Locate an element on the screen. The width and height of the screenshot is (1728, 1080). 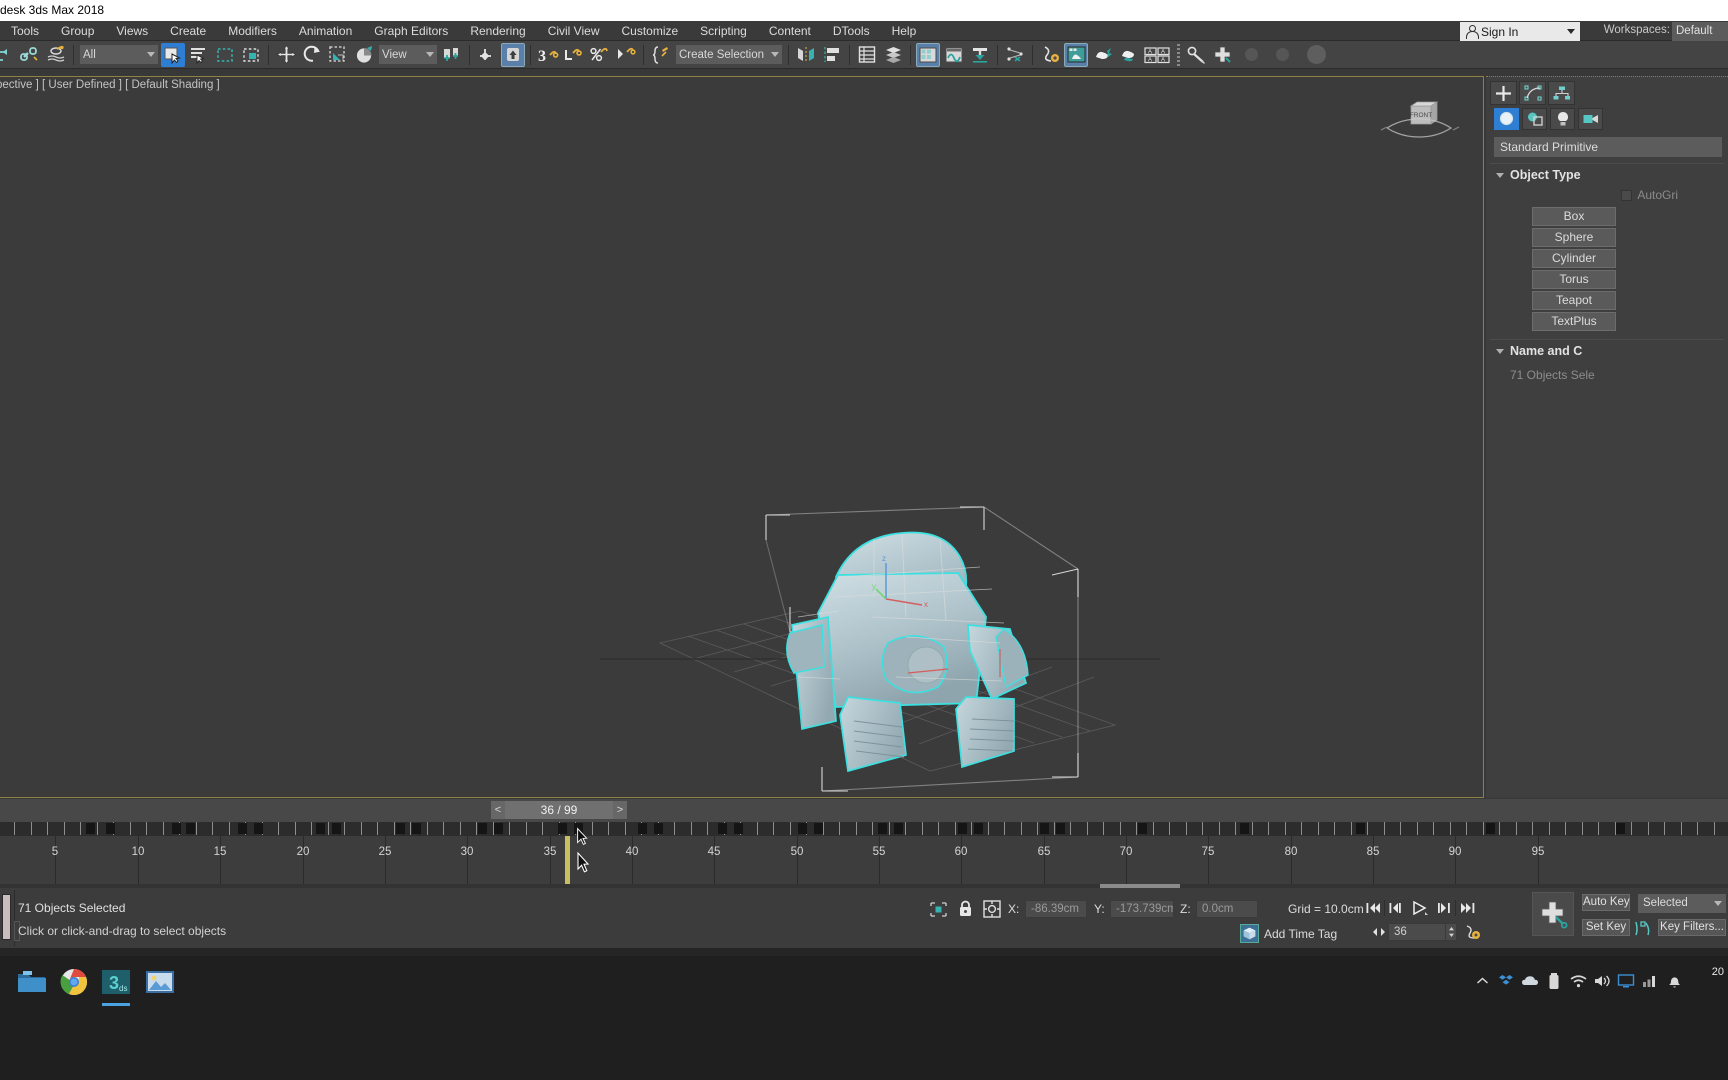
select-and-place-button is located at coordinates (364, 55).